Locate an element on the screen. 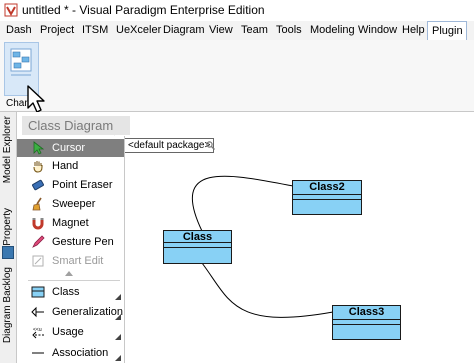 The image size is (474, 363). connector-class-class3 is located at coordinates (267, 290).